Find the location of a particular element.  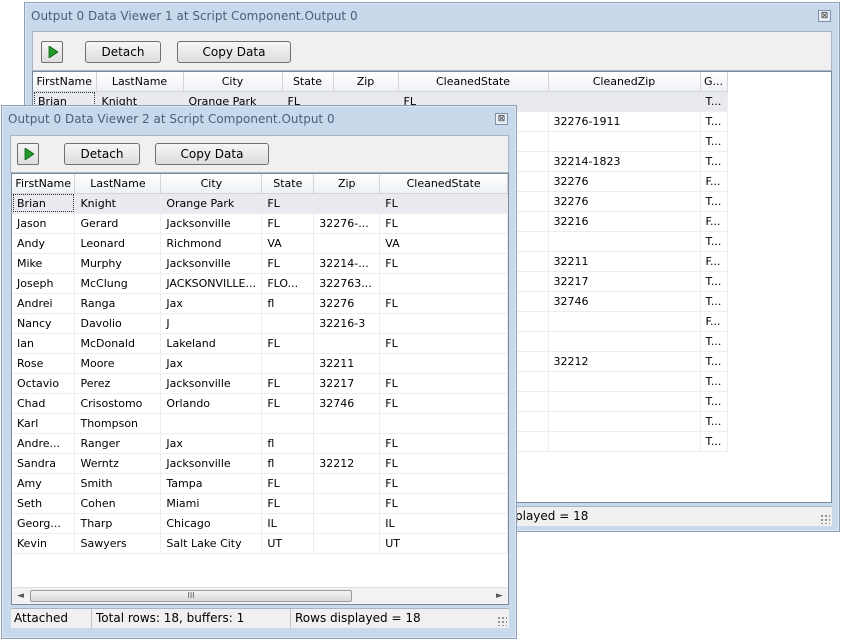

table-cell: UT is located at coordinates (288, 543).